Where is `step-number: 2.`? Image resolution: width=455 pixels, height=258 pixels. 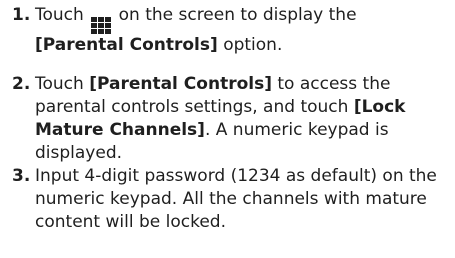 step-number: 2. is located at coordinates (21, 84).